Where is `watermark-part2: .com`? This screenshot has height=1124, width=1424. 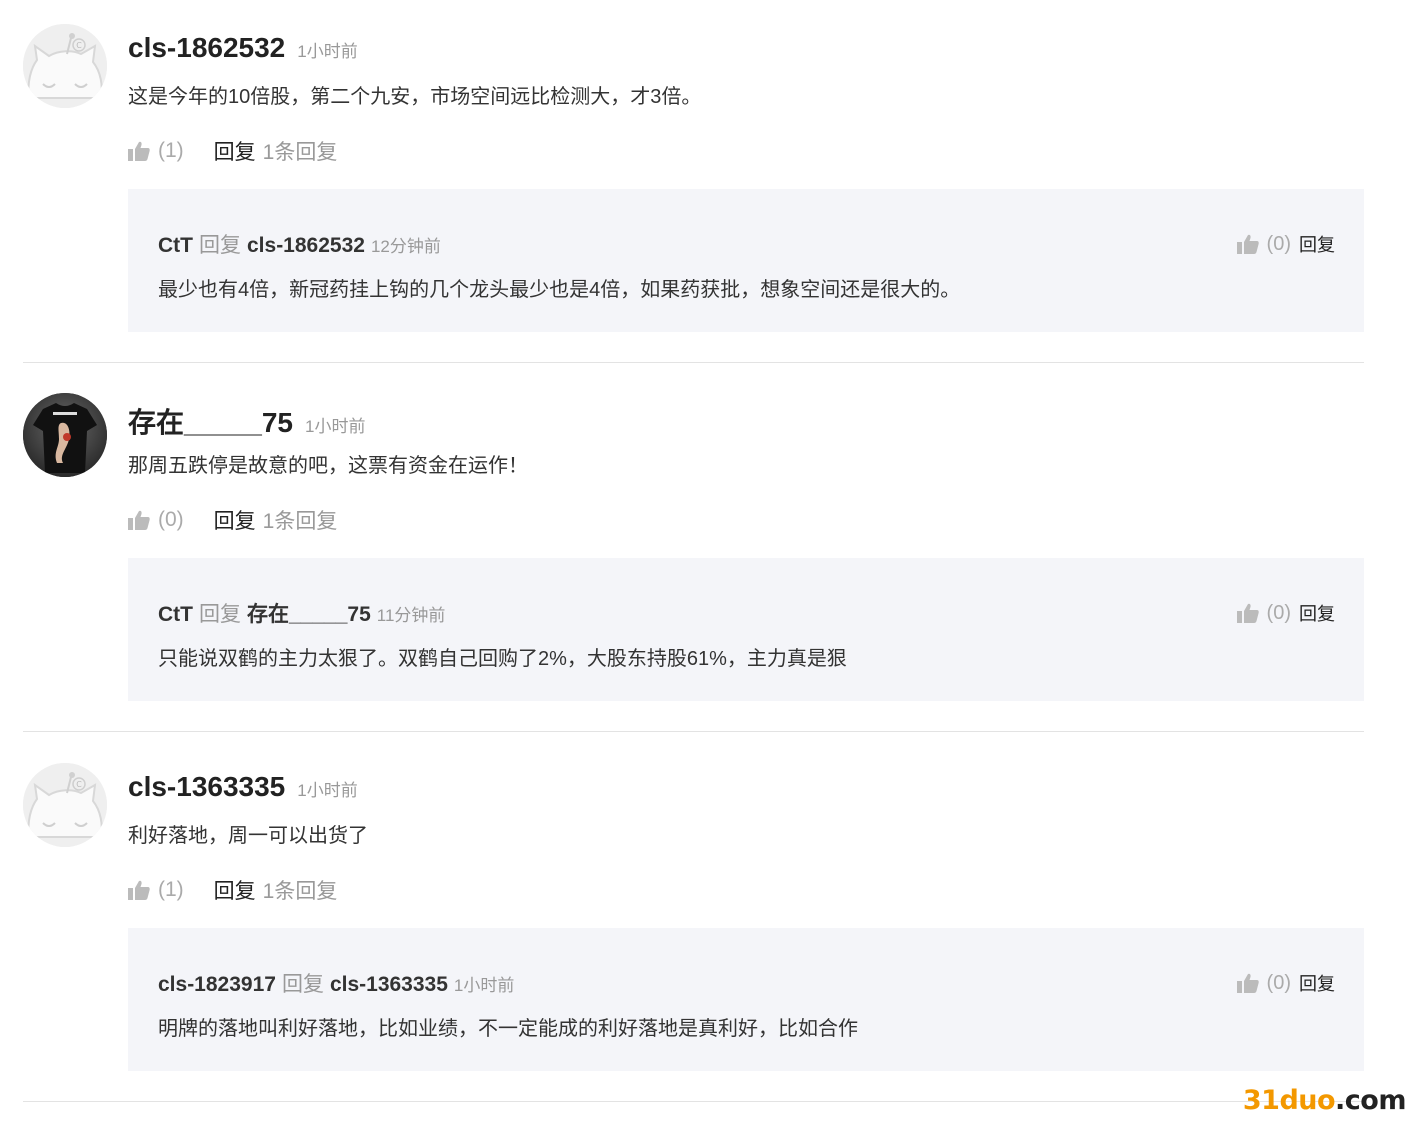 watermark-part2: .com is located at coordinates (1370, 1100).